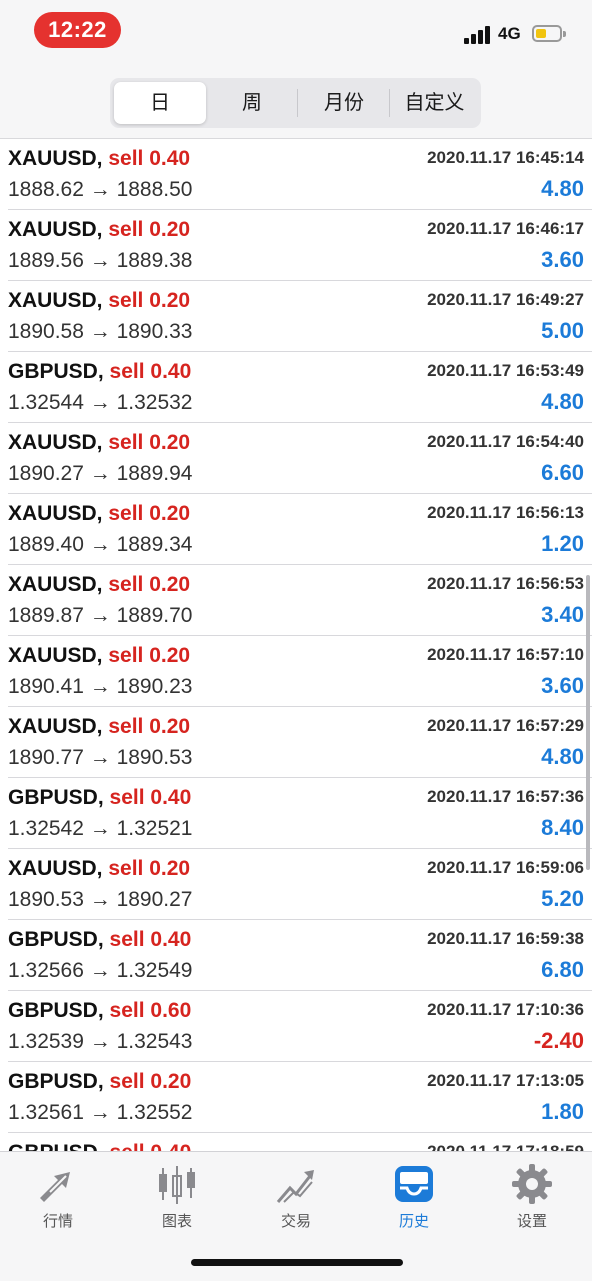 The height and width of the screenshot is (1281, 592). I want to click on trade-datetime: 2020.11.17 17:13:05, so click(505, 1080).